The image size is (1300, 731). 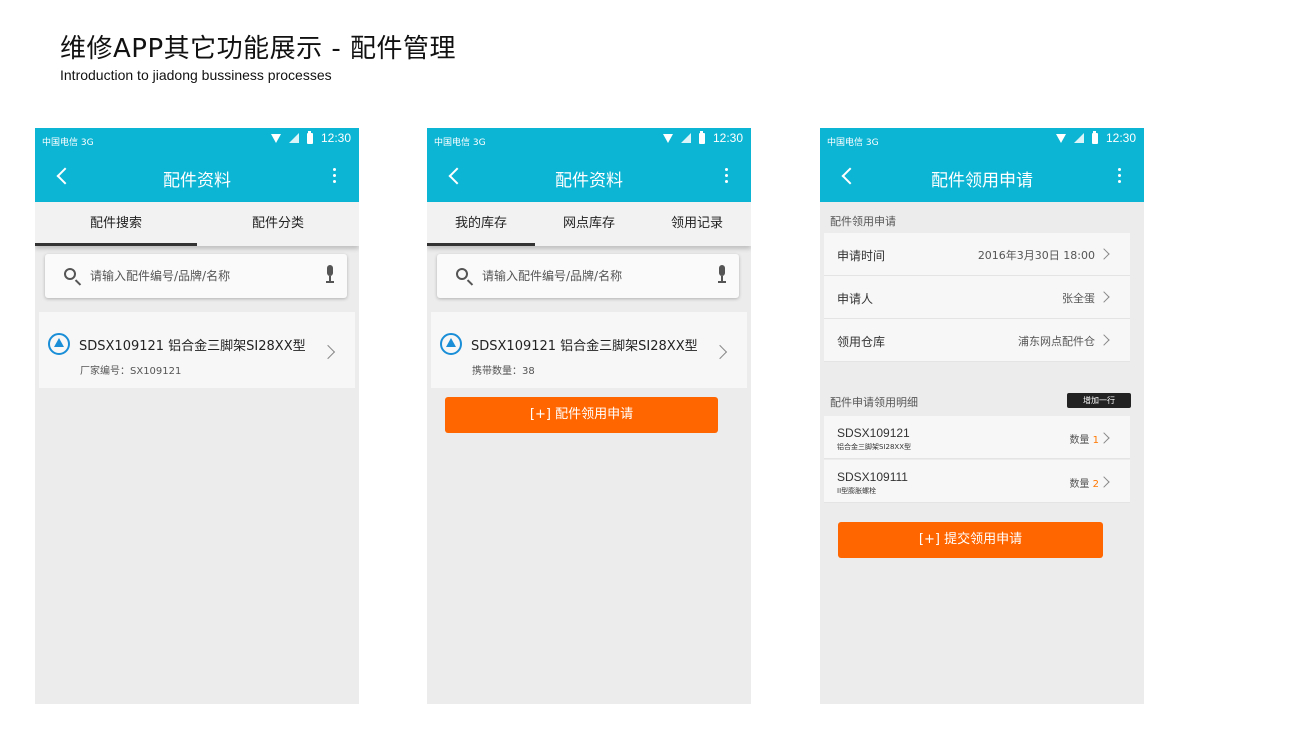 I want to click on apply-parts-button: [+] 配件领用申请, so click(x=581, y=415).